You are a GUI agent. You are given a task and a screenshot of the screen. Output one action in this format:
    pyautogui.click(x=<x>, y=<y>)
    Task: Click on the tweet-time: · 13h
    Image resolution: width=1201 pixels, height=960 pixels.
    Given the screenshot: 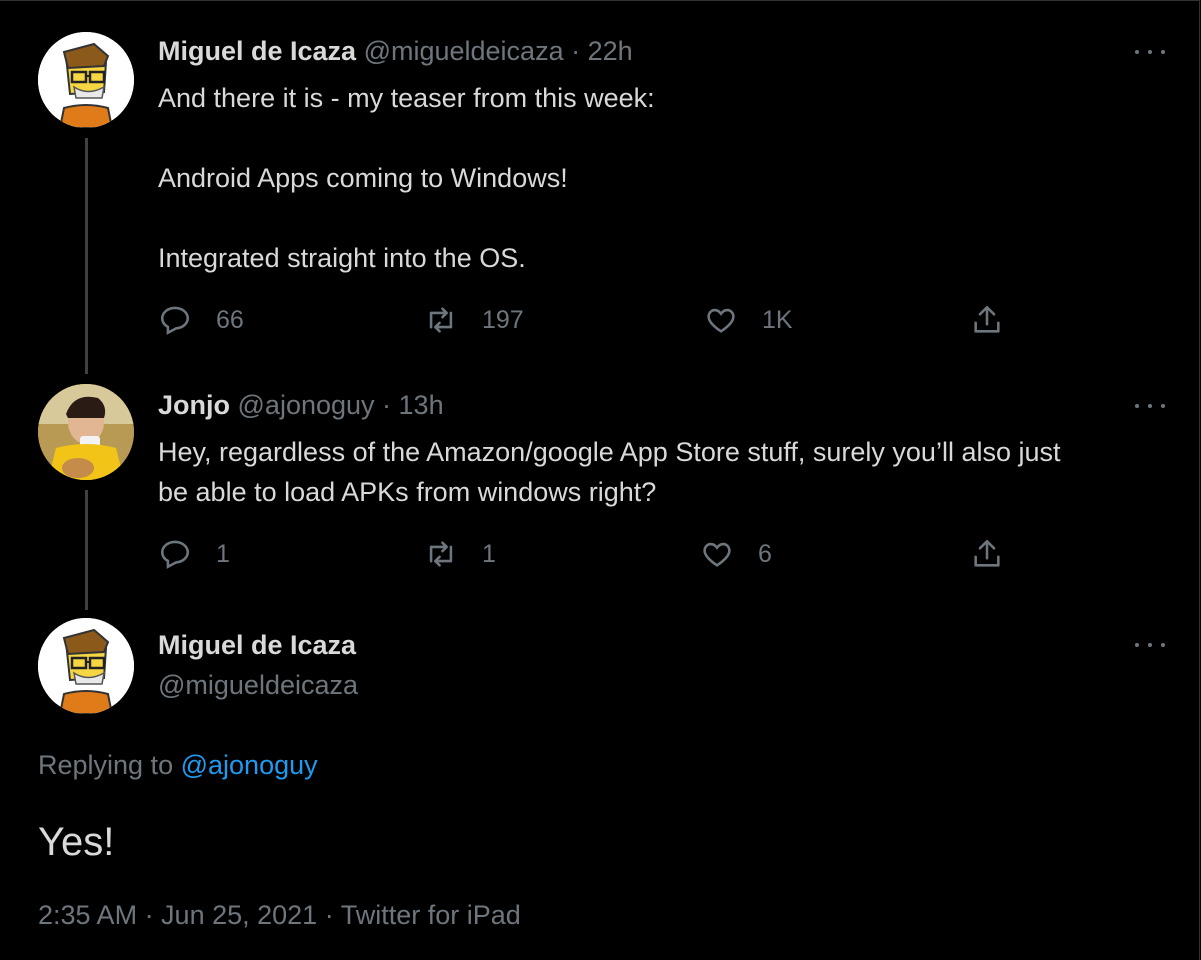 What is the action you would take?
    pyautogui.click(x=413, y=405)
    